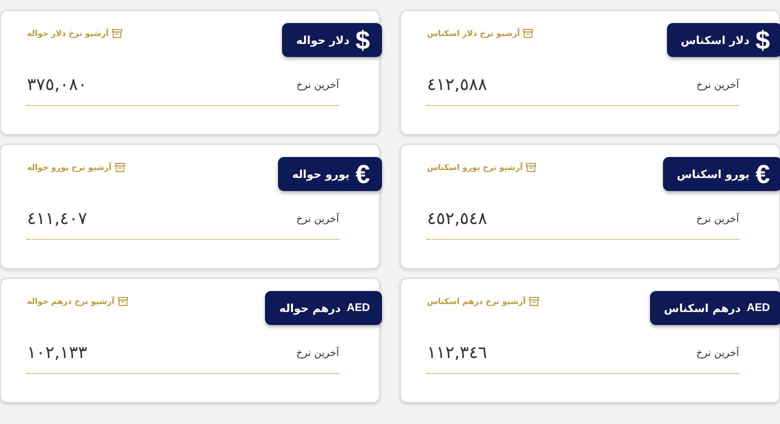 The height and width of the screenshot is (424, 780). Describe the element at coordinates (310, 308) in the screenshot. I see `currency-title: درهم حواله` at that location.